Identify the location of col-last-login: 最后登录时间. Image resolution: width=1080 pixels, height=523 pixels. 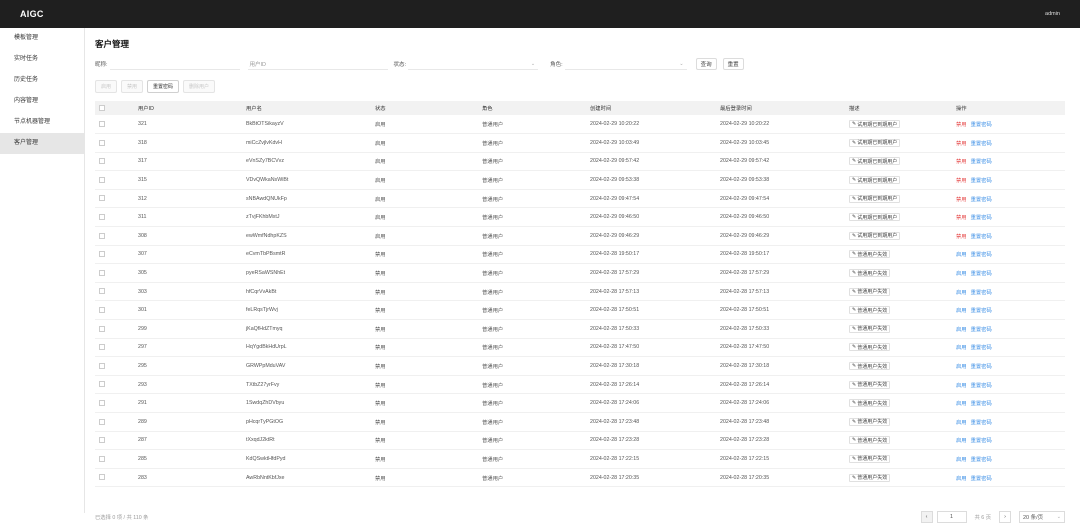
(784, 108).